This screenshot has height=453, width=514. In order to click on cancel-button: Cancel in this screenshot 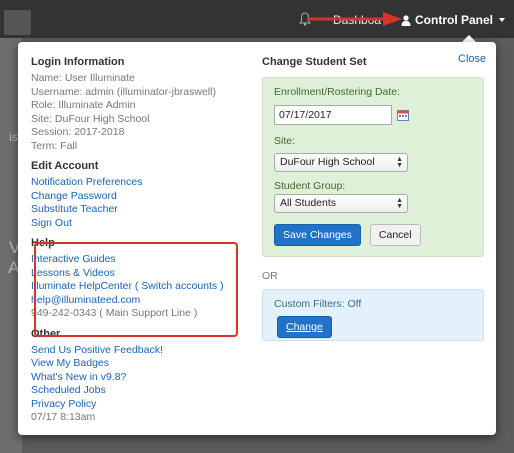, I will do `click(395, 235)`.